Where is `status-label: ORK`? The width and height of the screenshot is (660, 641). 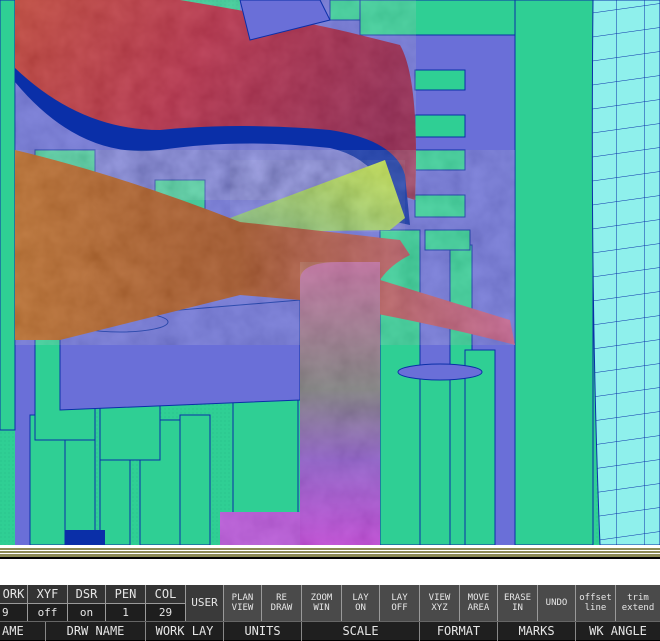
status-label: ORK is located at coordinates (13, 594).